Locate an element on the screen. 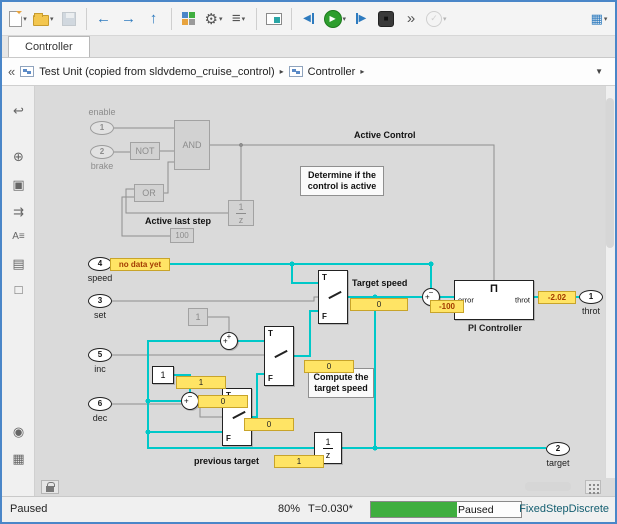 The width and height of the screenshot is (617, 524). value-badge-speed: no data yet is located at coordinates (140, 264).